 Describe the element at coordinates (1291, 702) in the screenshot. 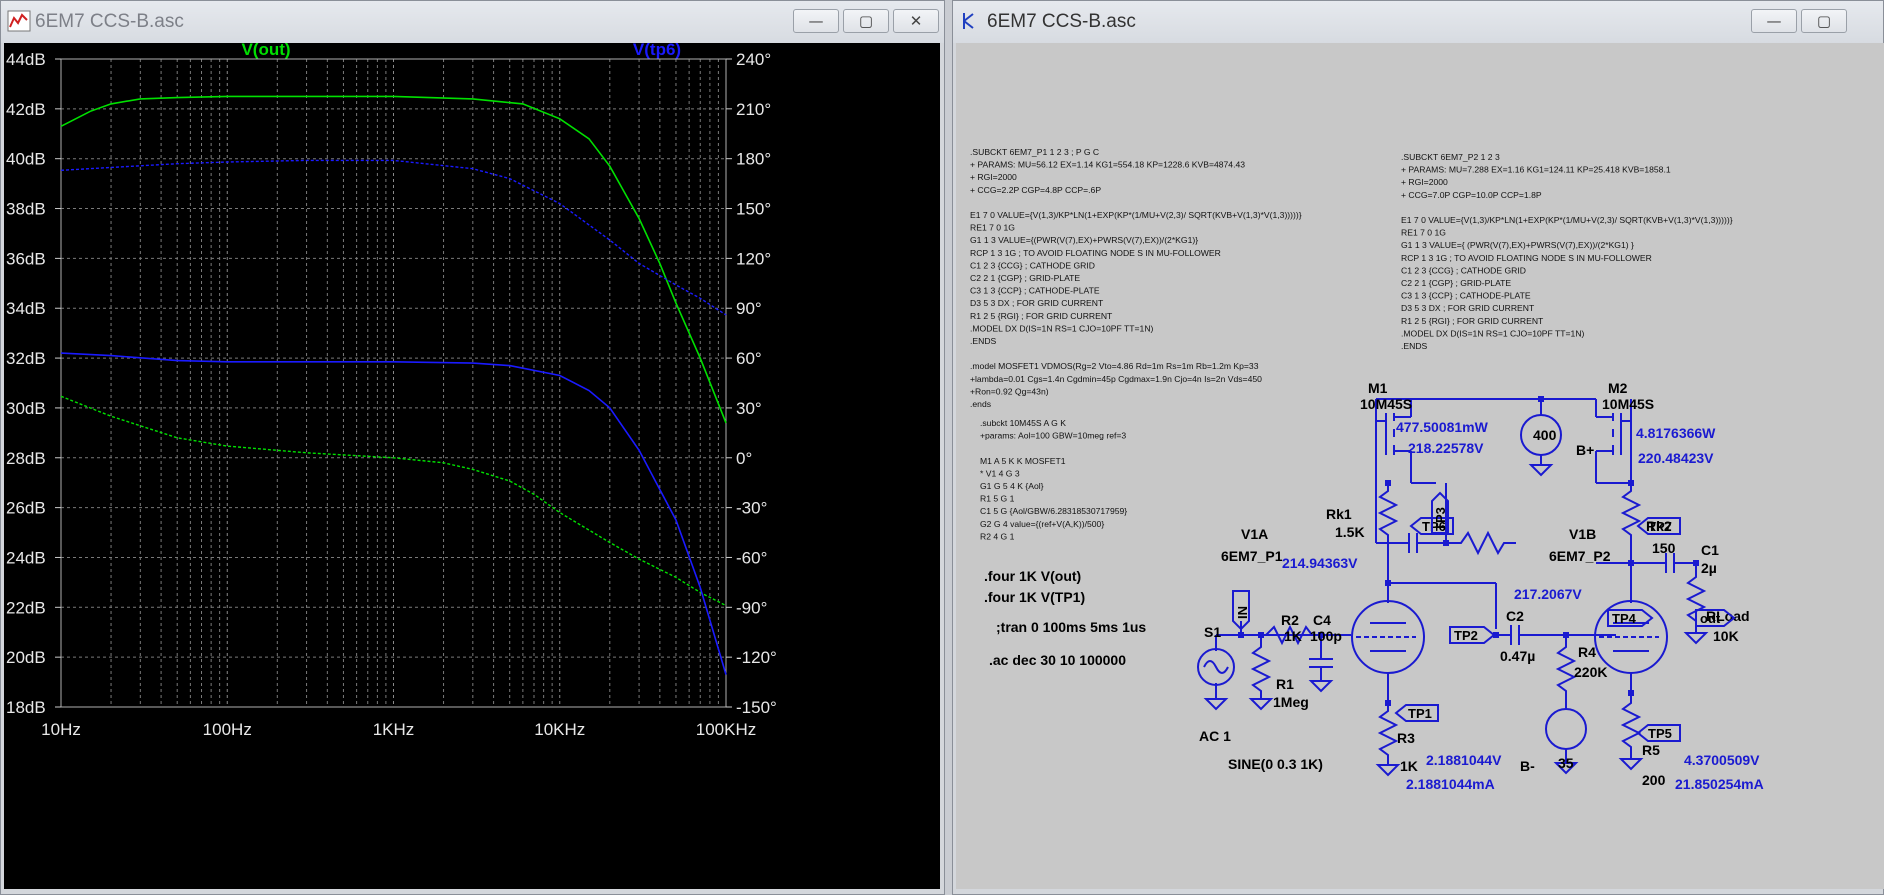

I see `label-r1-val: 1Meg` at that location.